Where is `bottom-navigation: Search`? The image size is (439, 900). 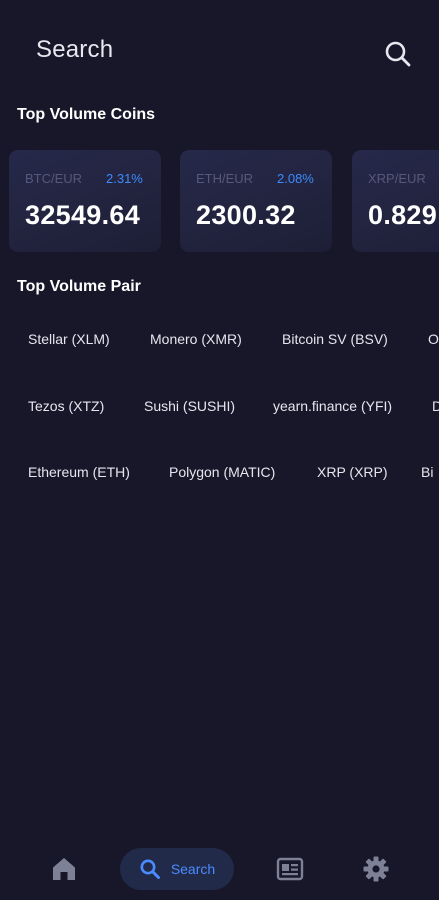 bottom-navigation: Search is located at coordinates (219, 869).